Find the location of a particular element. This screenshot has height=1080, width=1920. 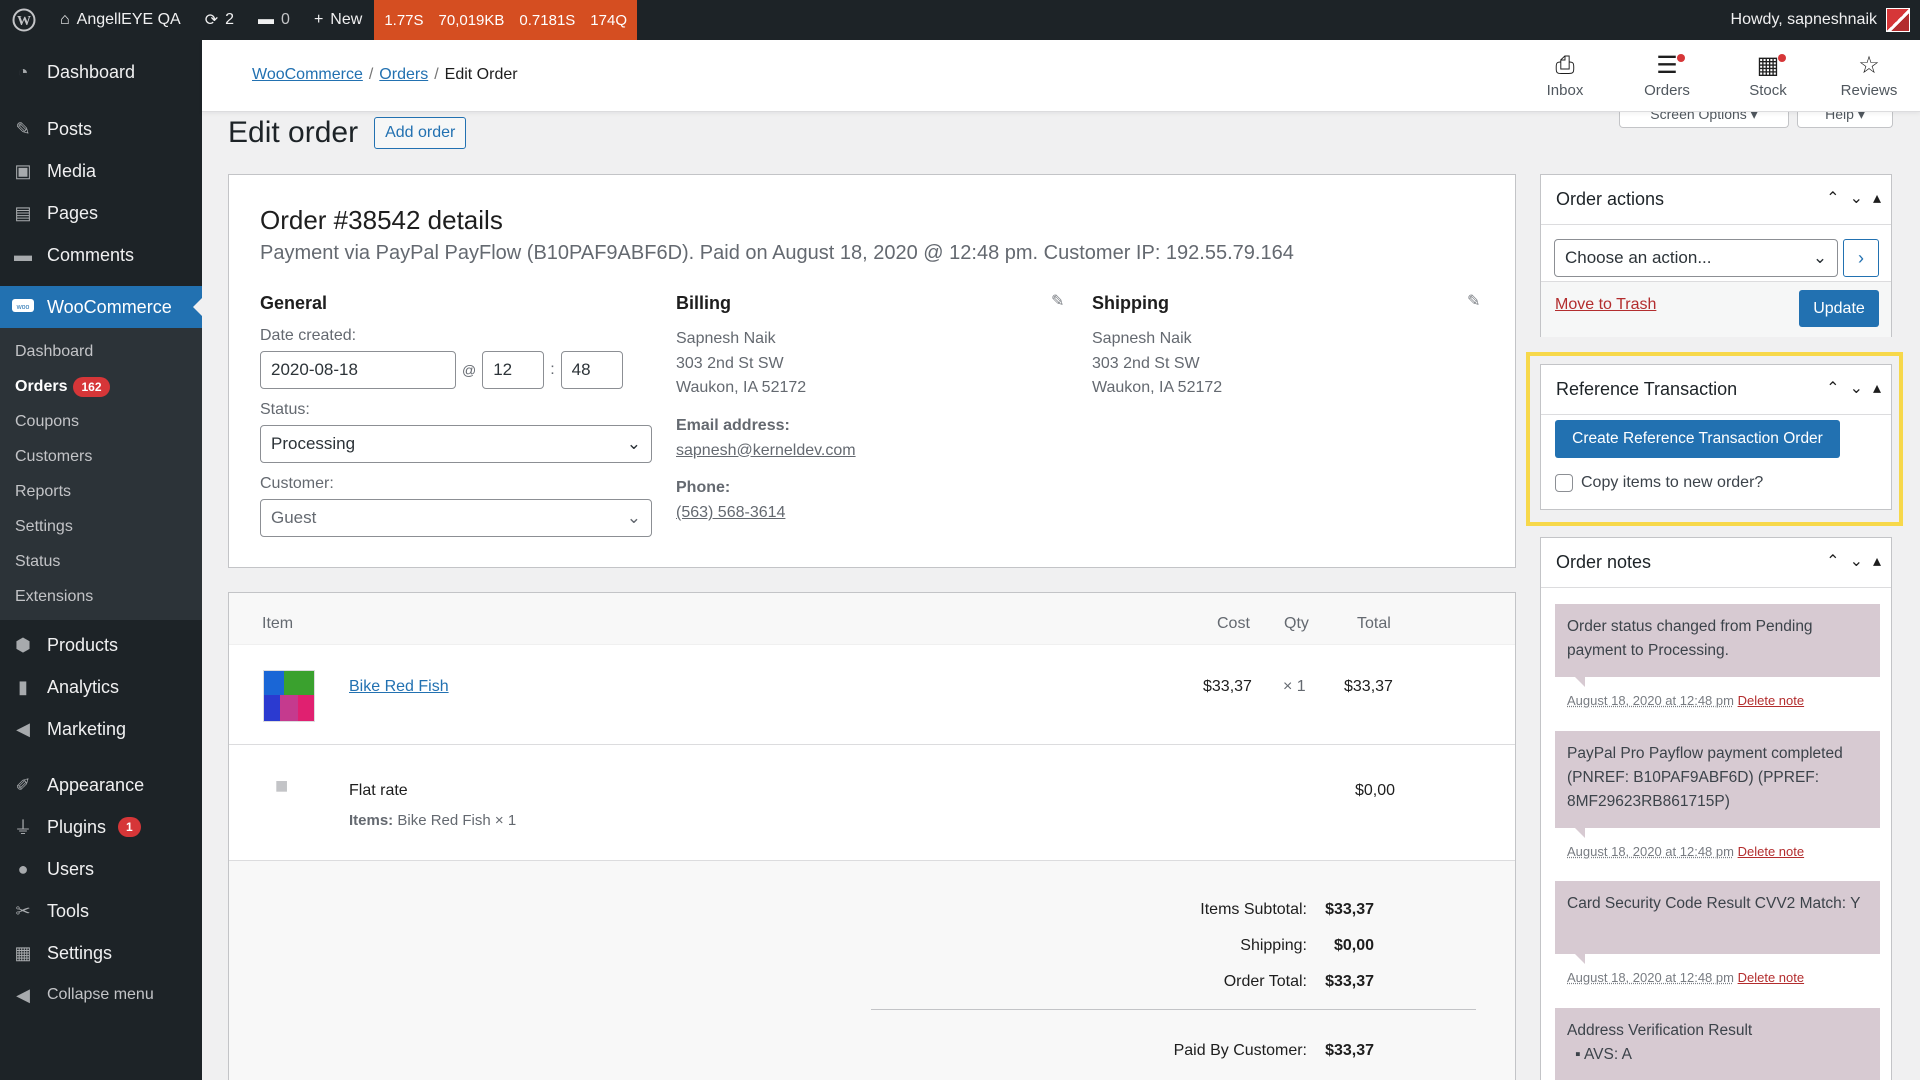

submenu-orders: Orders 162 is located at coordinates (101, 386).